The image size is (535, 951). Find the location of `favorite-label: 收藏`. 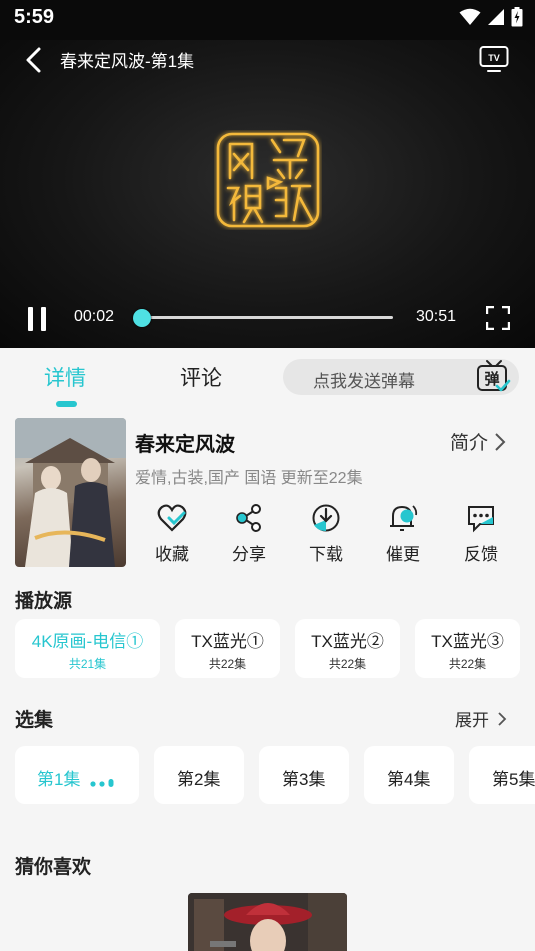

favorite-label: 收藏 is located at coordinates (172, 554).